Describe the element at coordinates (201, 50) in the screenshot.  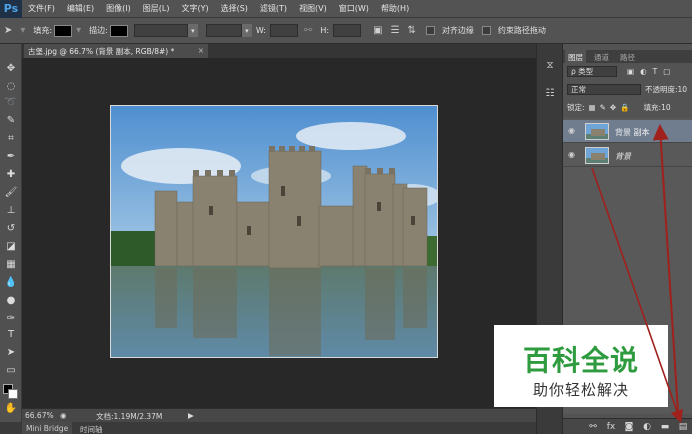
I see `close-tab-icon: ×` at that location.